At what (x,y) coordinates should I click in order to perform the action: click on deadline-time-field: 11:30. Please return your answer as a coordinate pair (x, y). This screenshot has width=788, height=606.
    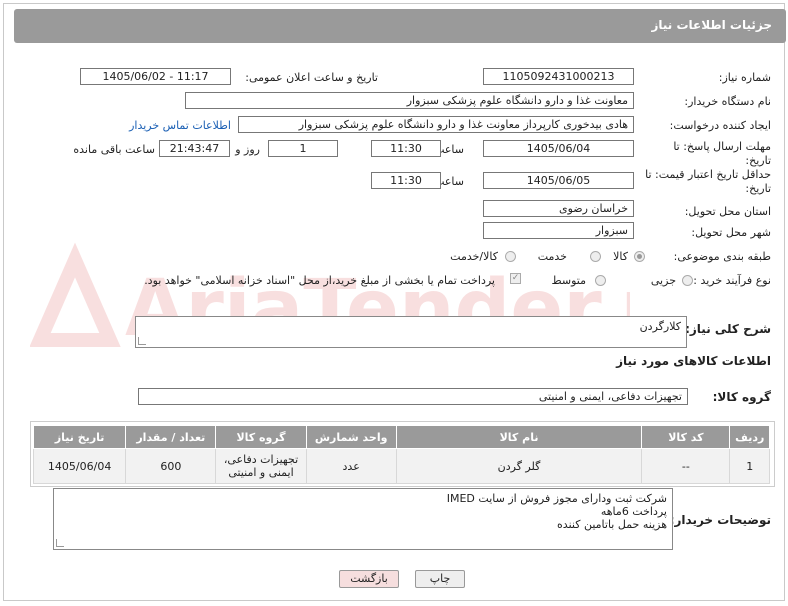
    Looking at the image, I should click on (406, 148).